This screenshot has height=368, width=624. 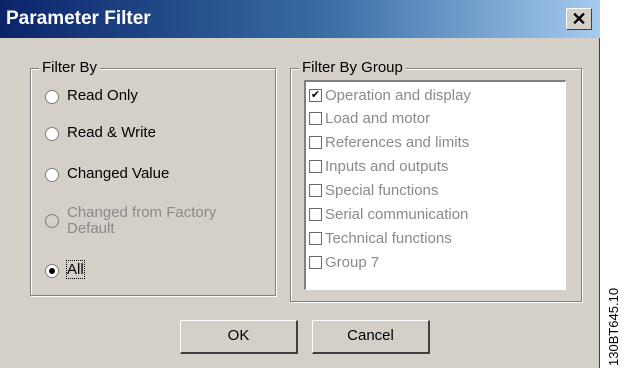 I want to click on radio-label-read-only: Read Only, so click(x=102, y=95).